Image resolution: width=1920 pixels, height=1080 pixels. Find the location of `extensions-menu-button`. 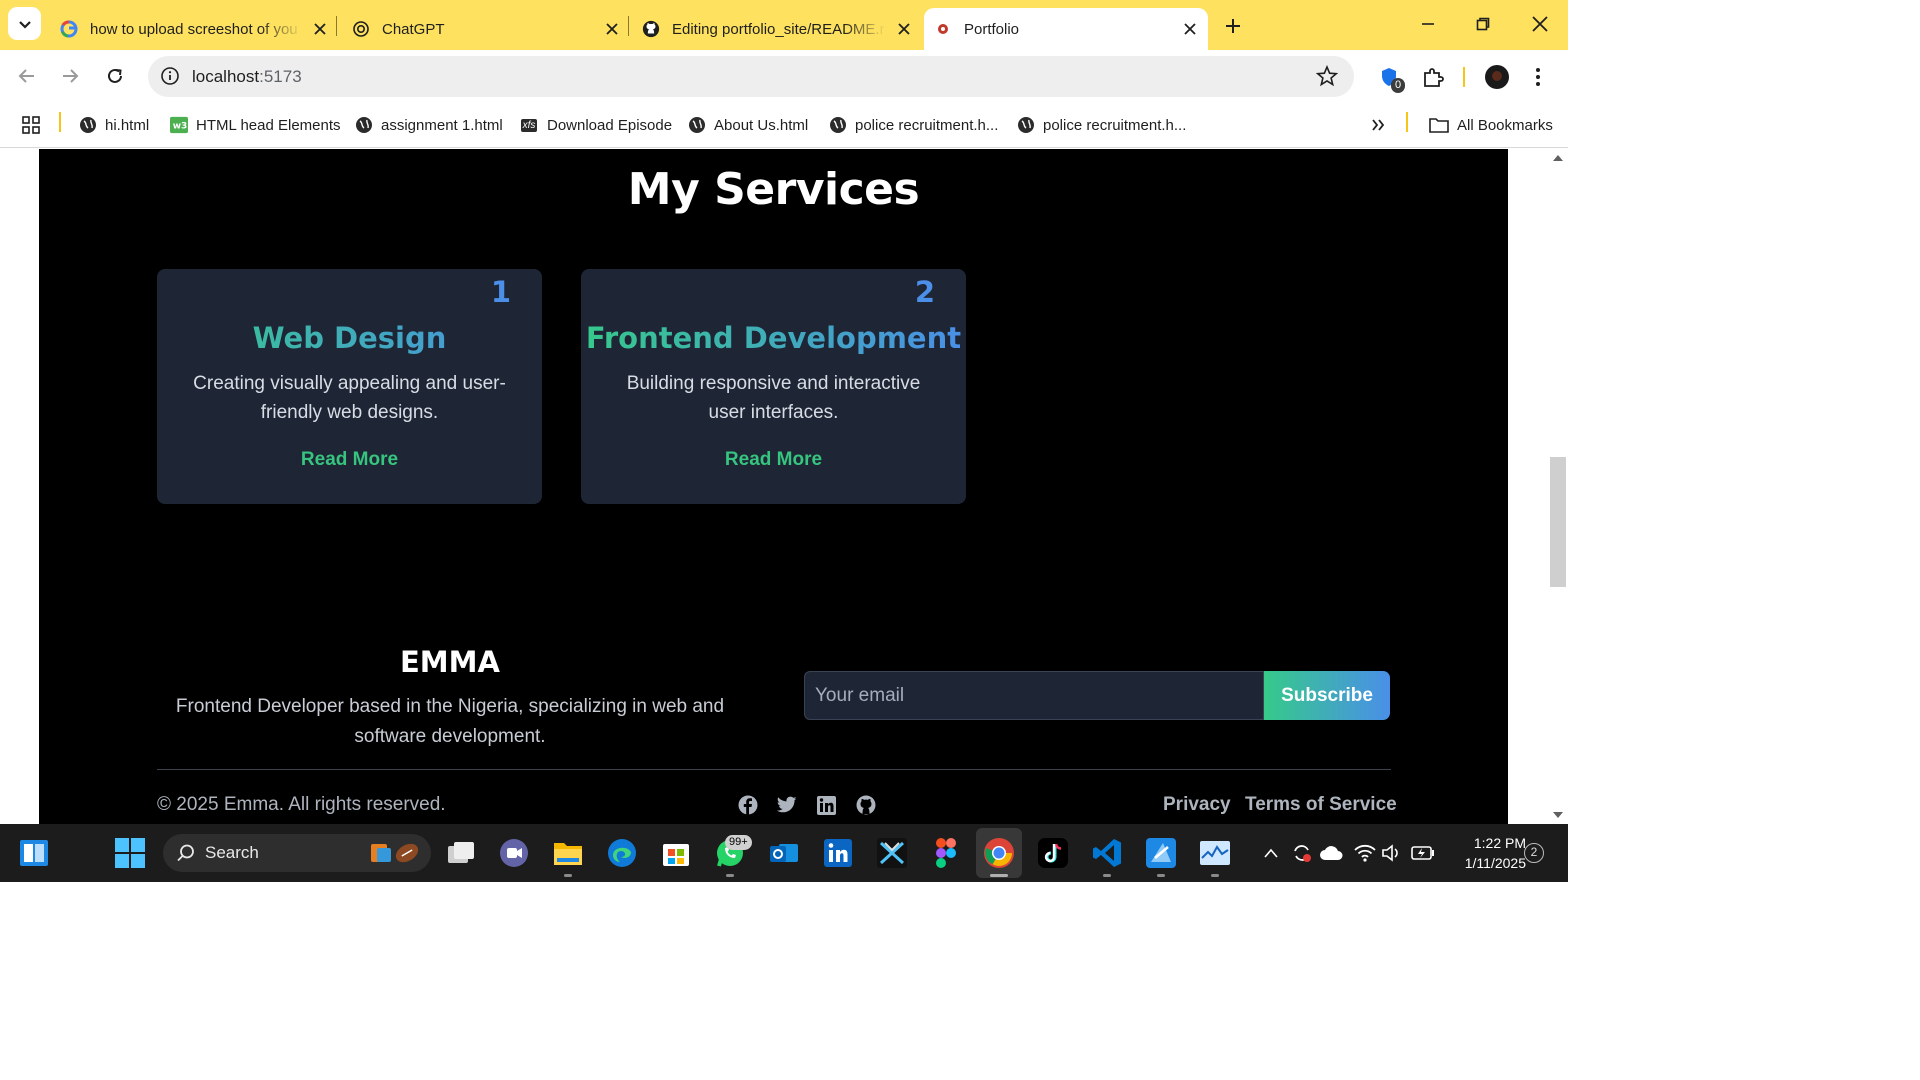

extensions-menu-button is located at coordinates (1433, 77).